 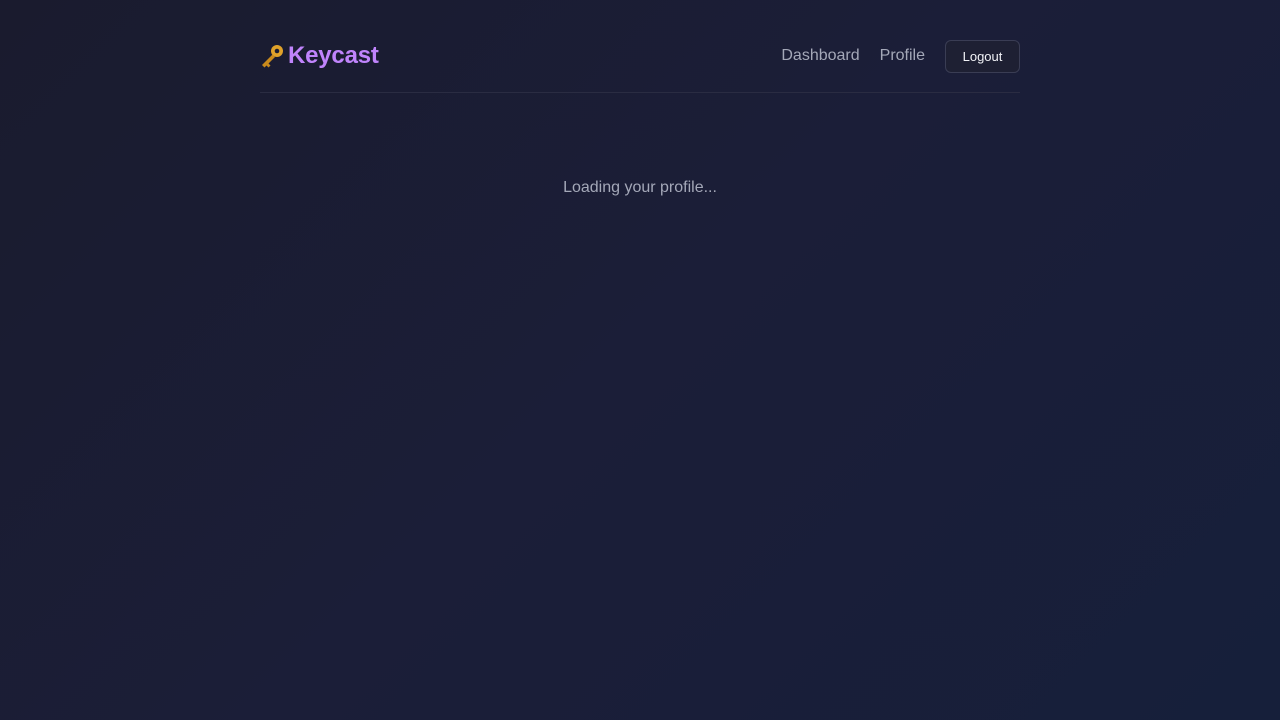 I want to click on nav-dashboard-link: Dashboard, so click(x=820, y=56).